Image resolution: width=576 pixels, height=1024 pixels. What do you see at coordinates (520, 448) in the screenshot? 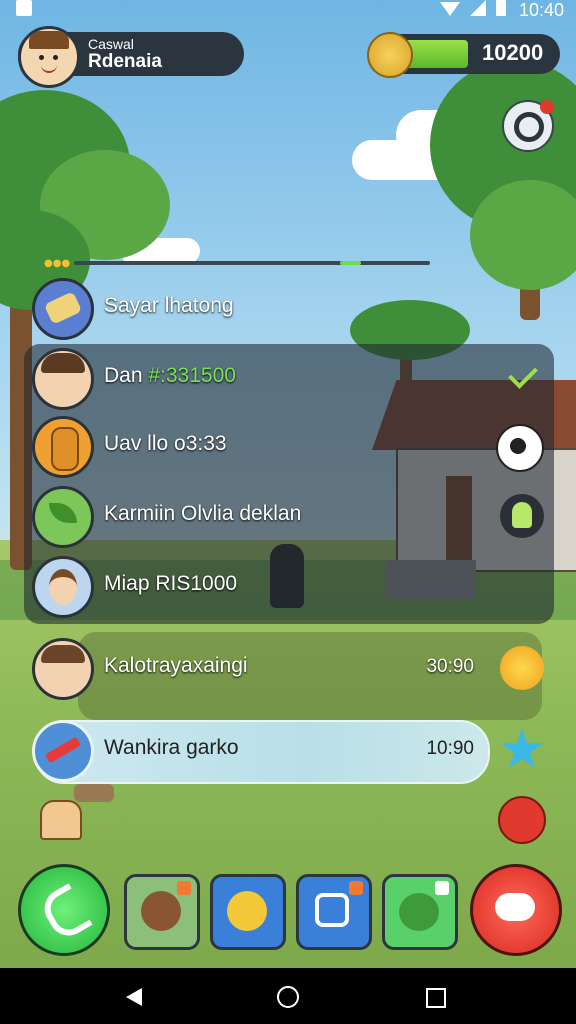
I see `gear-icon` at bounding box center [520, 448].